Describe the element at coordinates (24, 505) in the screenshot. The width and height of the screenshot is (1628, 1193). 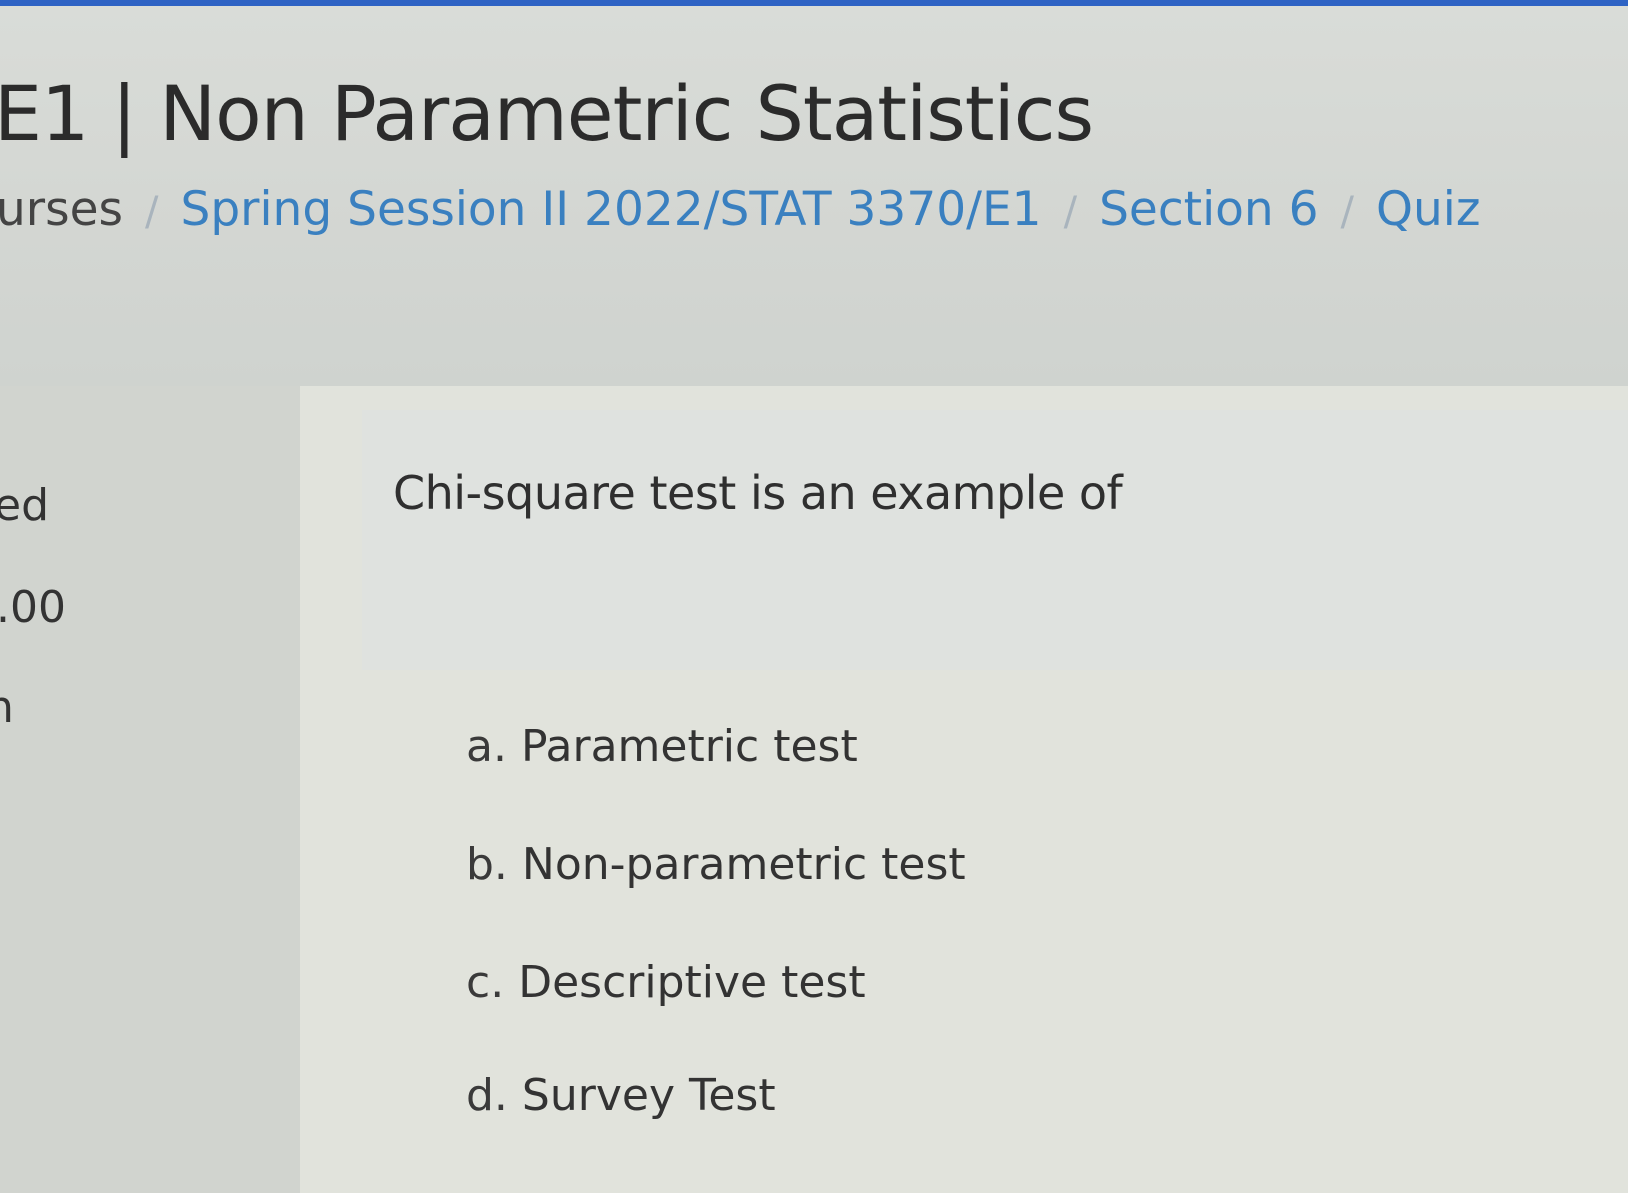
I see `question-status-partial: ed` at that location.